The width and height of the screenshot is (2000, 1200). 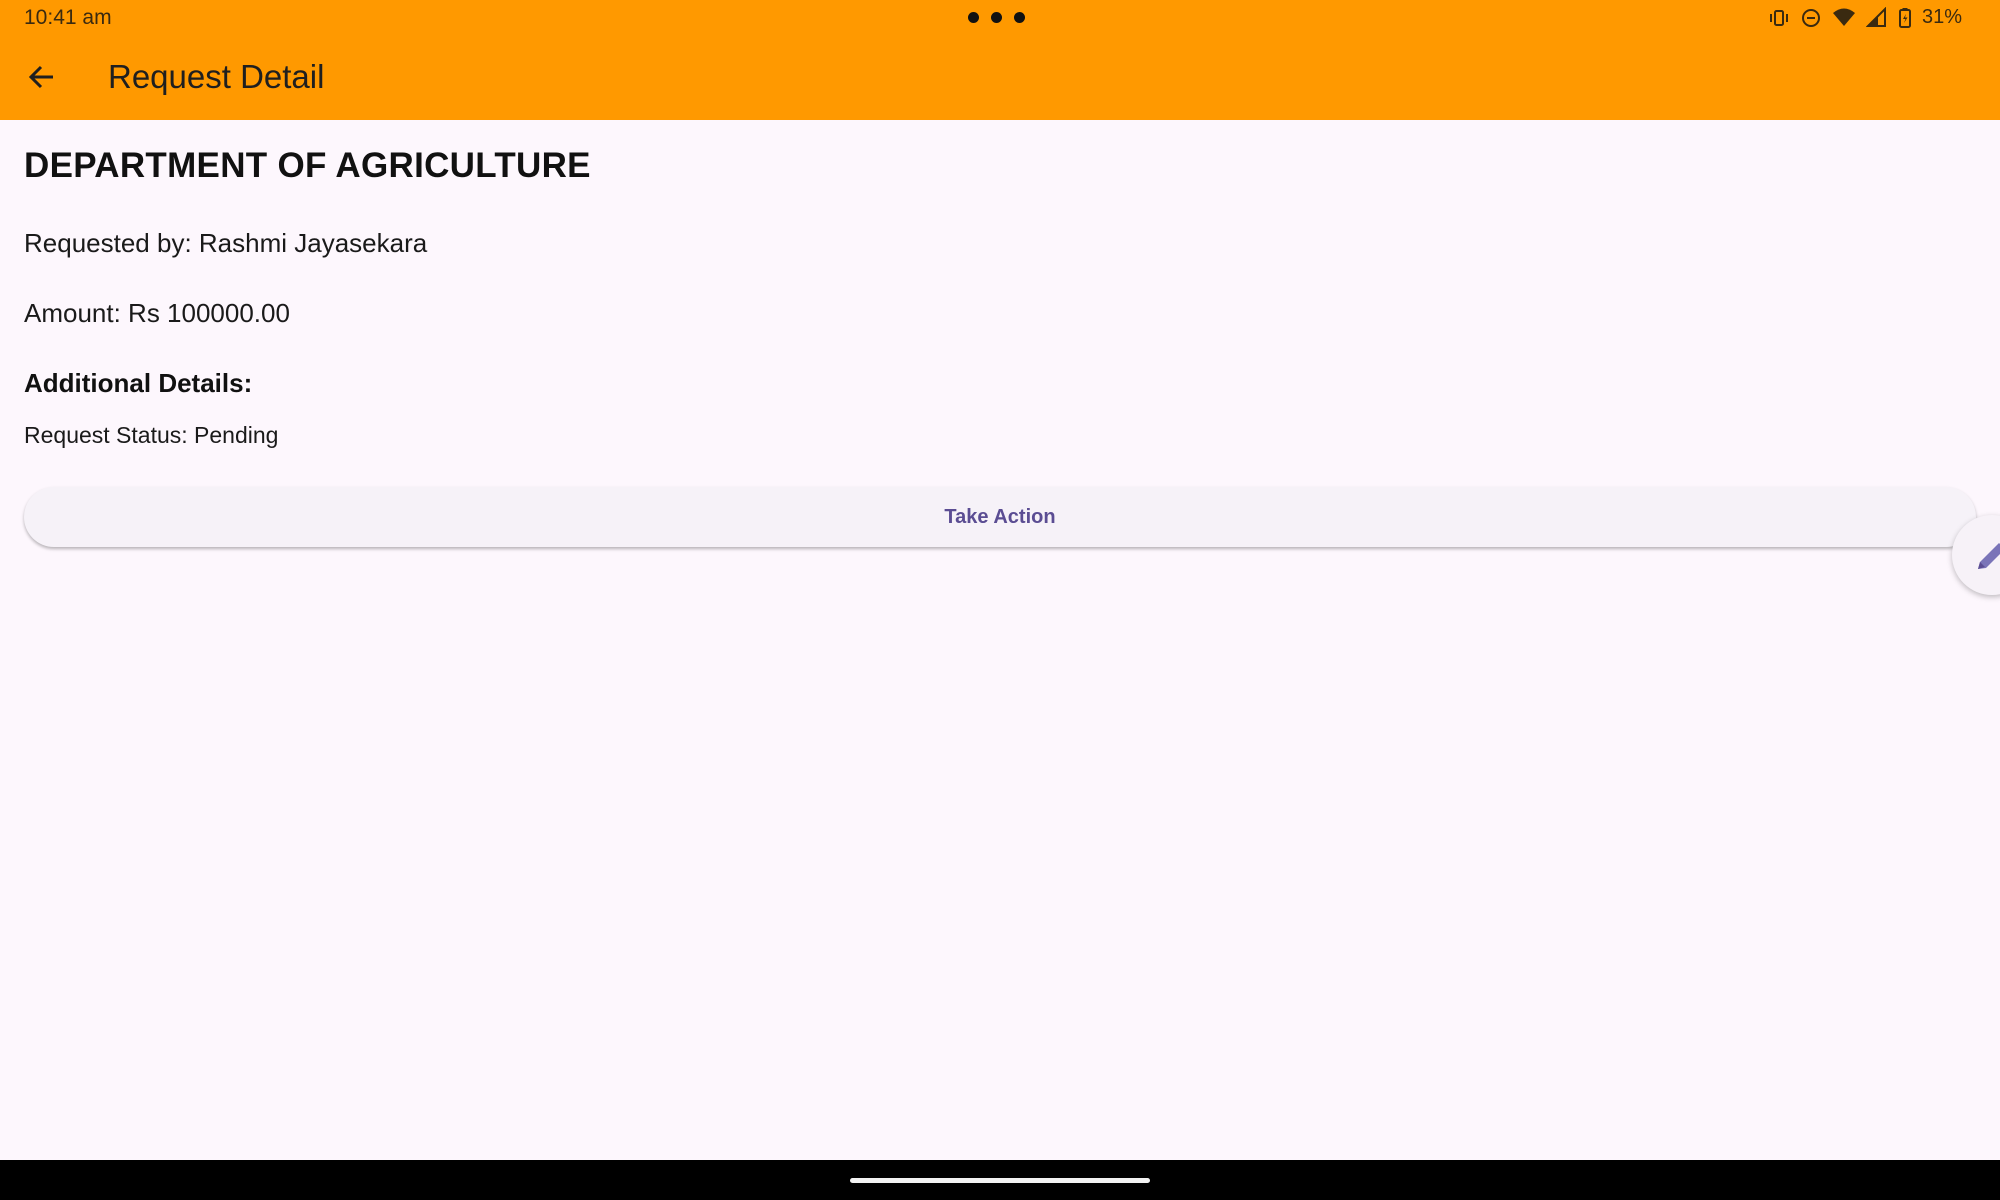 What do you see at coordinates (151, 435) in the screenshot?
I see `request-status-text: Request Status: Pending` at bounding box center [151, 435].